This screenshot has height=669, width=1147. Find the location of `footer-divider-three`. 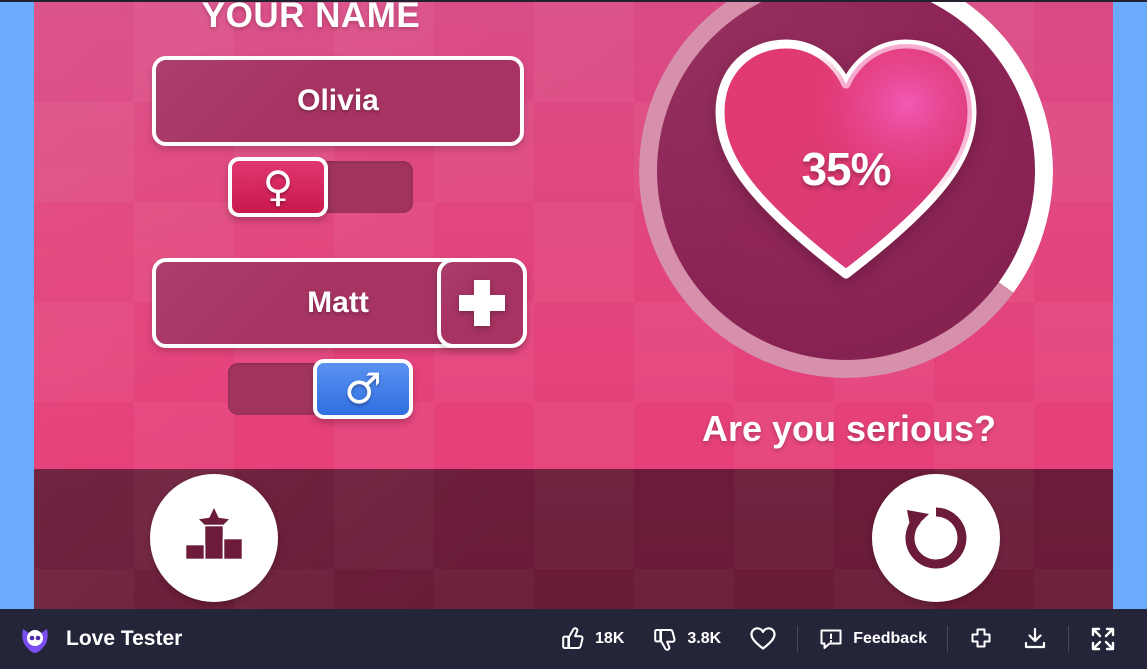

footer-divider-three is located at coordinates (1068, 639).